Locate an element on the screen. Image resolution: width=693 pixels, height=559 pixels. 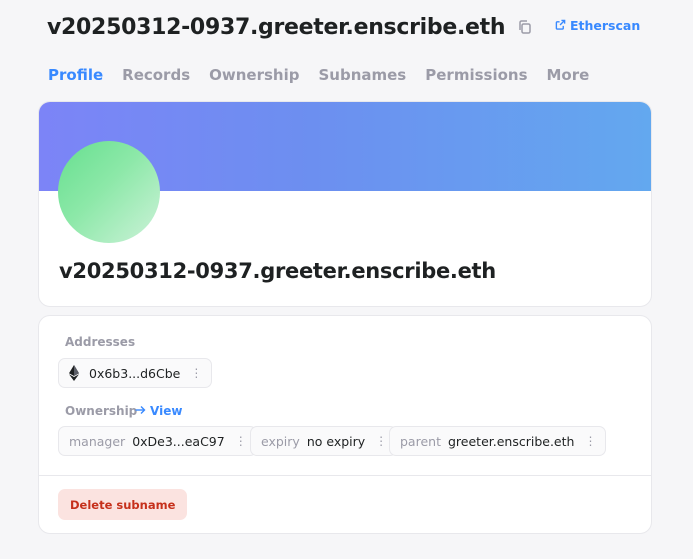
pill-key: parent is located at coordinates (420, 441).